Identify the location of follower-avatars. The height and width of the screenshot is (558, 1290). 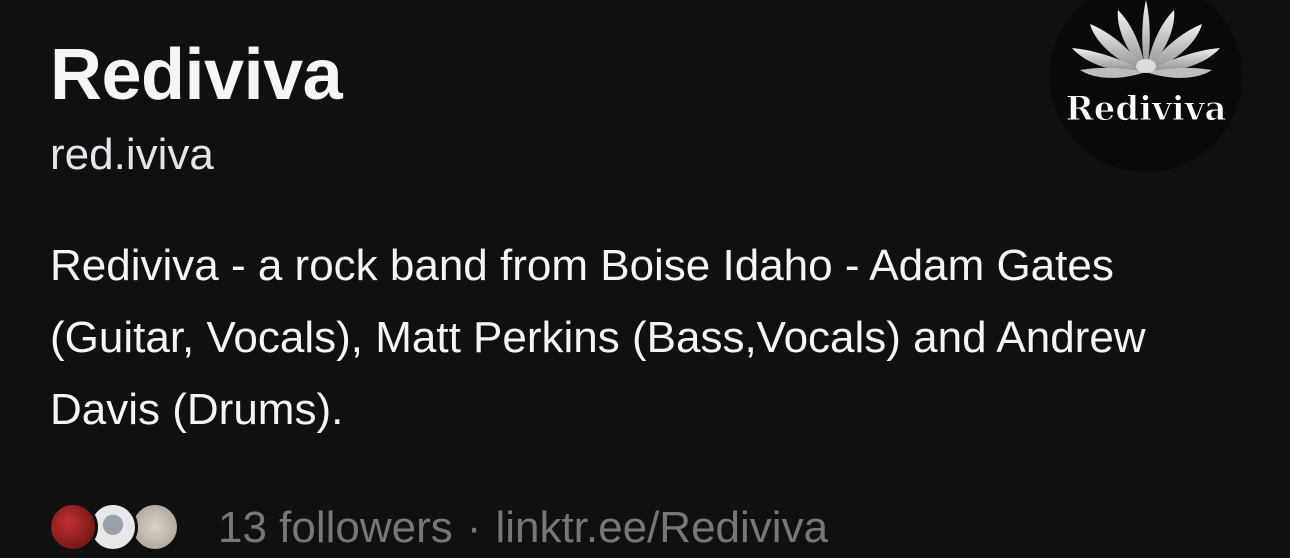
(123, 528).